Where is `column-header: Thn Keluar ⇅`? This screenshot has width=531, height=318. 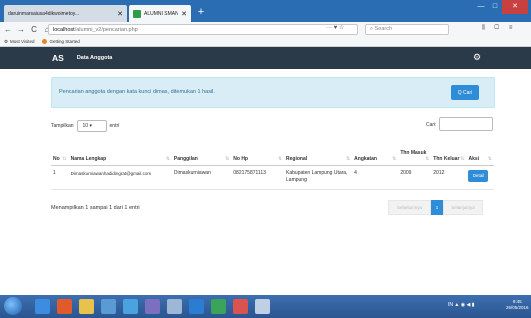 column-header: Thn Keluar ⇅ is located at coordinates (449, 152).